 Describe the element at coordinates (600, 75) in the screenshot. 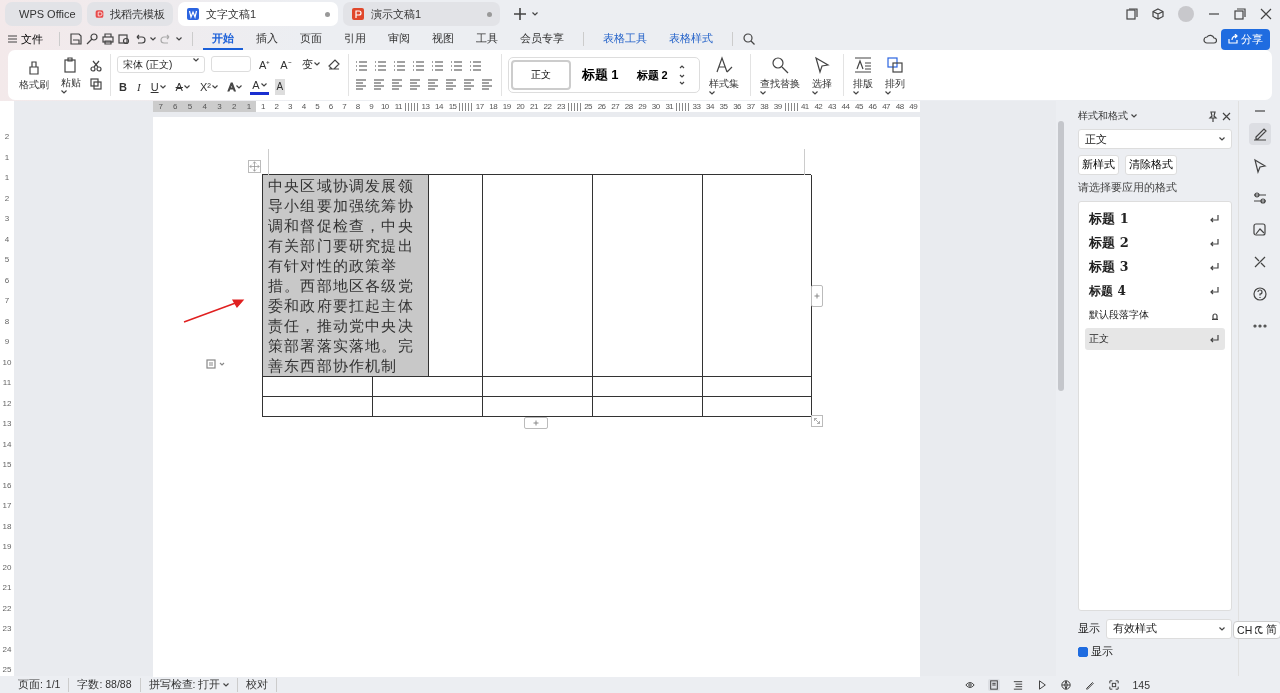

I see `style-option: 标题 1` at that location.